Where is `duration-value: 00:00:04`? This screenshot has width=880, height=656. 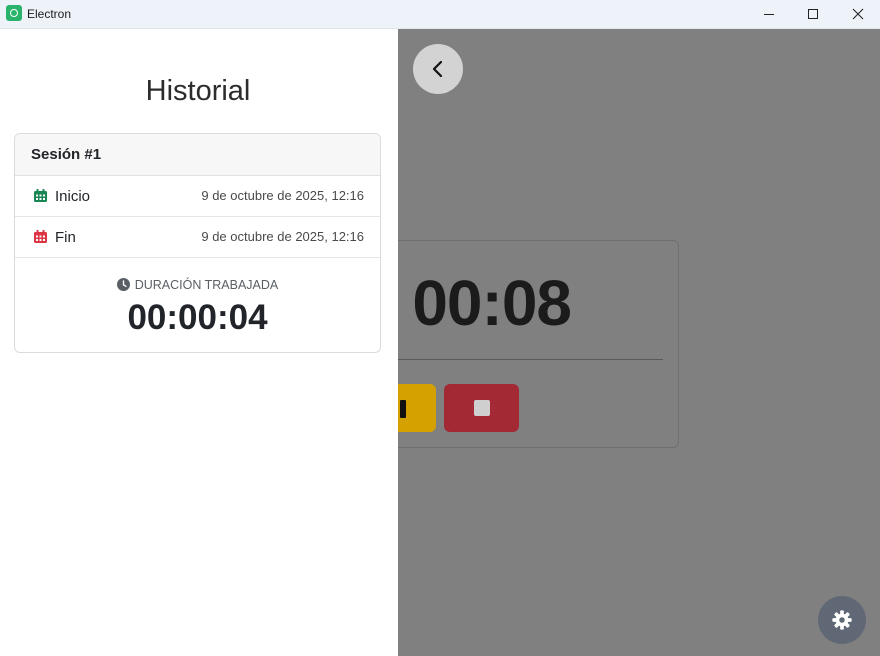
duration-value: 00:00:04 is located at coordinates (197, 317).